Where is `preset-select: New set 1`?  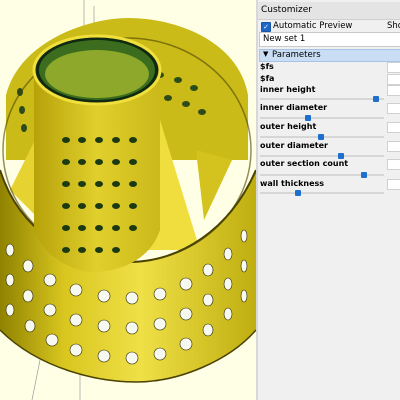 preset-select: New set 1 is located at coordinates (329, 39).